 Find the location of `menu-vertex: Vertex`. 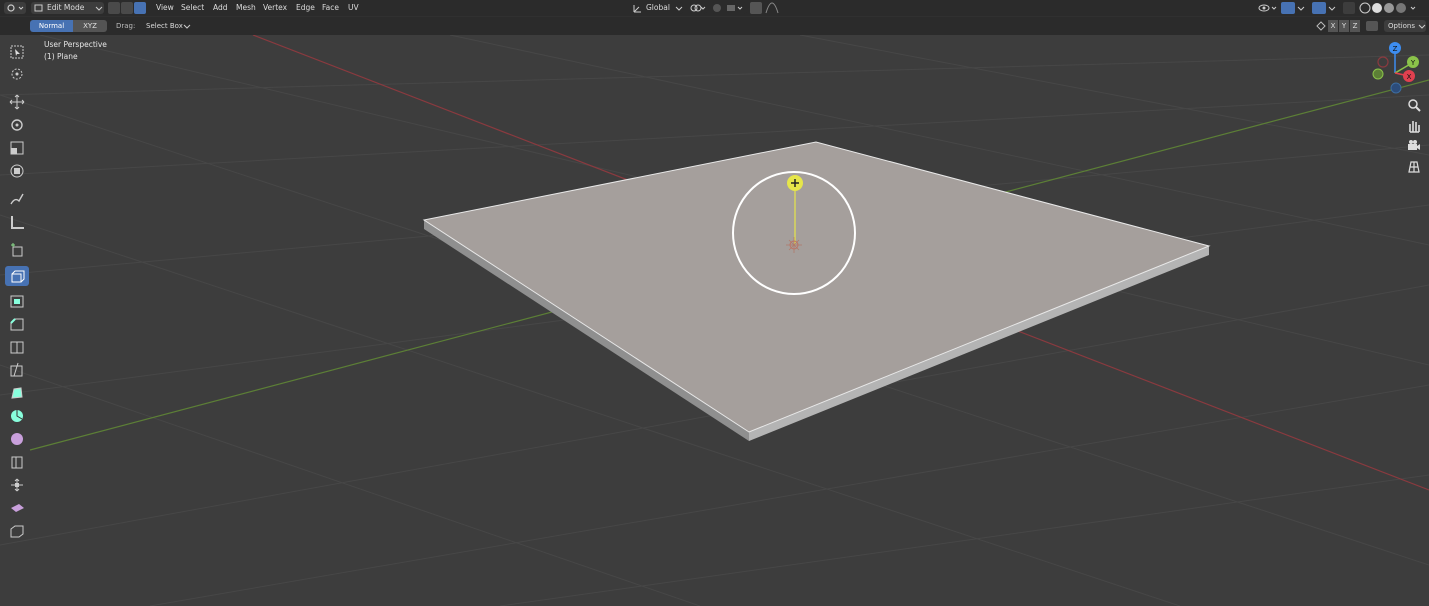

menu-vertex: Vertex is located at coordinates (275, 8).